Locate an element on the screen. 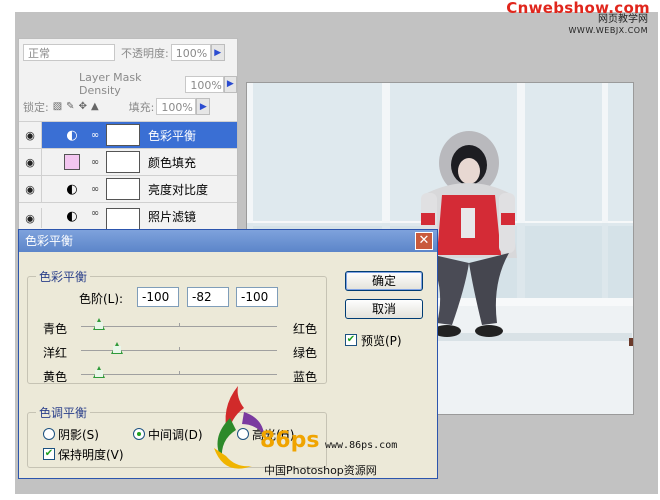  fill-arrow-icon: ▶ is located at coordinates (203, 106).